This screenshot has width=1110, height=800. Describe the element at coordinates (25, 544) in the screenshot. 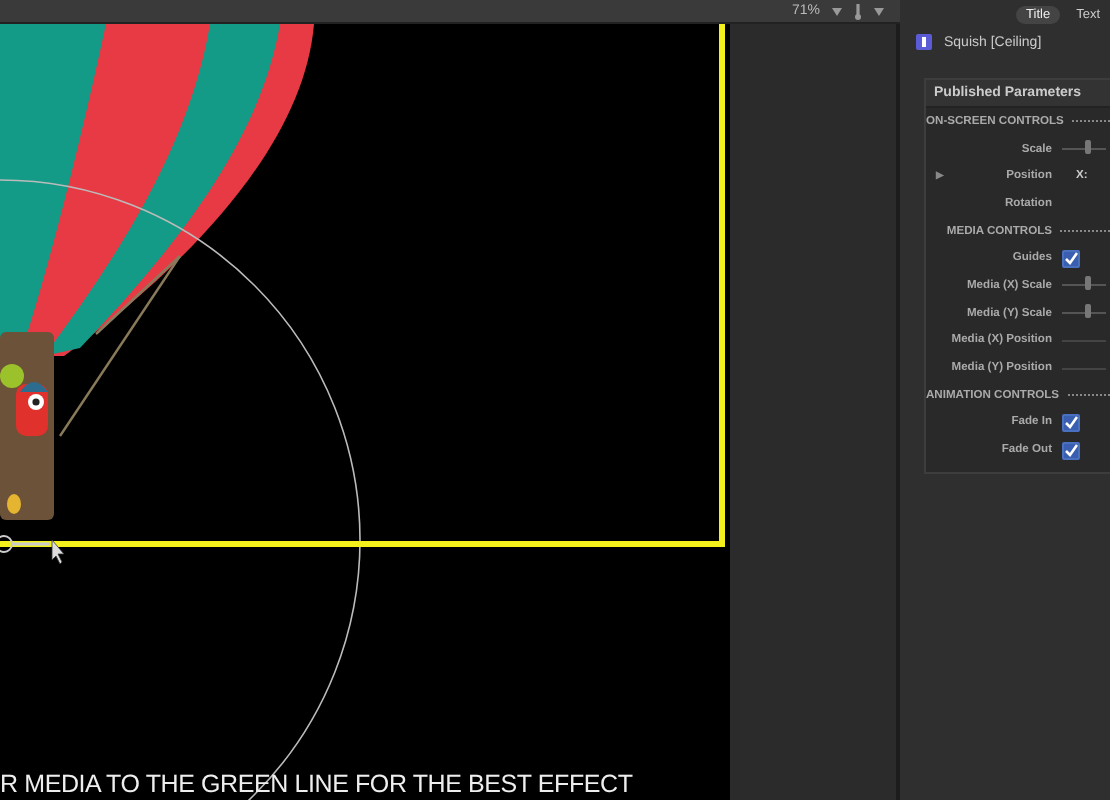

I see `anchor-handle` at that location.